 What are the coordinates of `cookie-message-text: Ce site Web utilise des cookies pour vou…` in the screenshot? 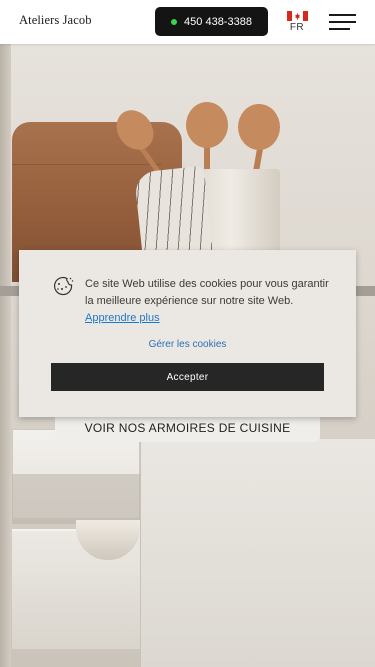 It's located at (207, 292).